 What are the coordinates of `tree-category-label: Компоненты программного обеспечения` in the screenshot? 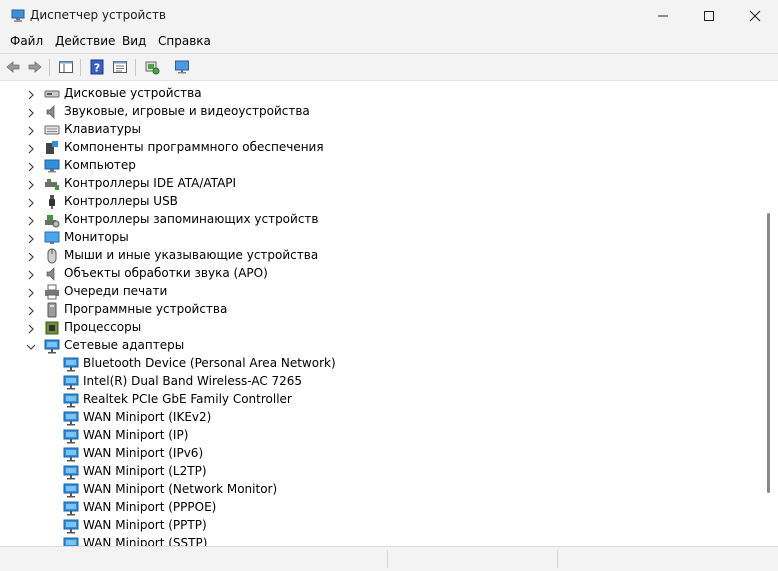 It's located at (194, 147).